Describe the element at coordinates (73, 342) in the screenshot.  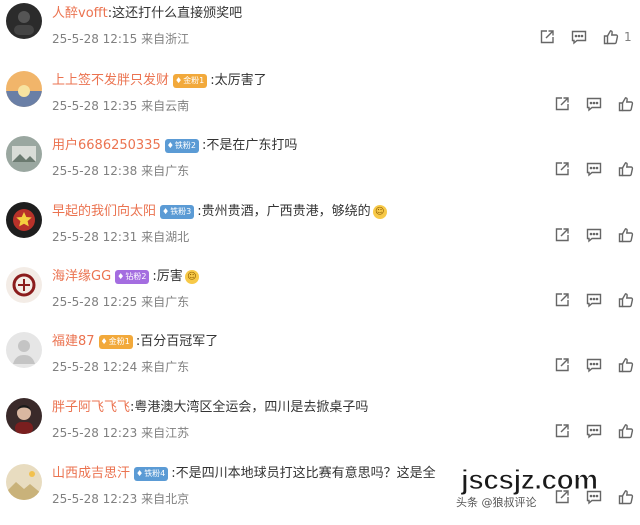
I see `comment-username: 福建87` at that location.